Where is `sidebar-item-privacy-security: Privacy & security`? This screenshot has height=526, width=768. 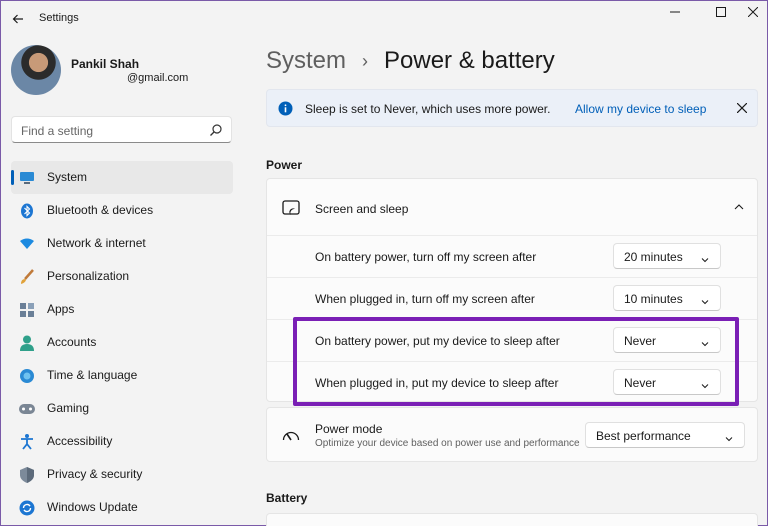 sidebar-item-privacy-security: Privacy & security is located at coordinates (122, 474).